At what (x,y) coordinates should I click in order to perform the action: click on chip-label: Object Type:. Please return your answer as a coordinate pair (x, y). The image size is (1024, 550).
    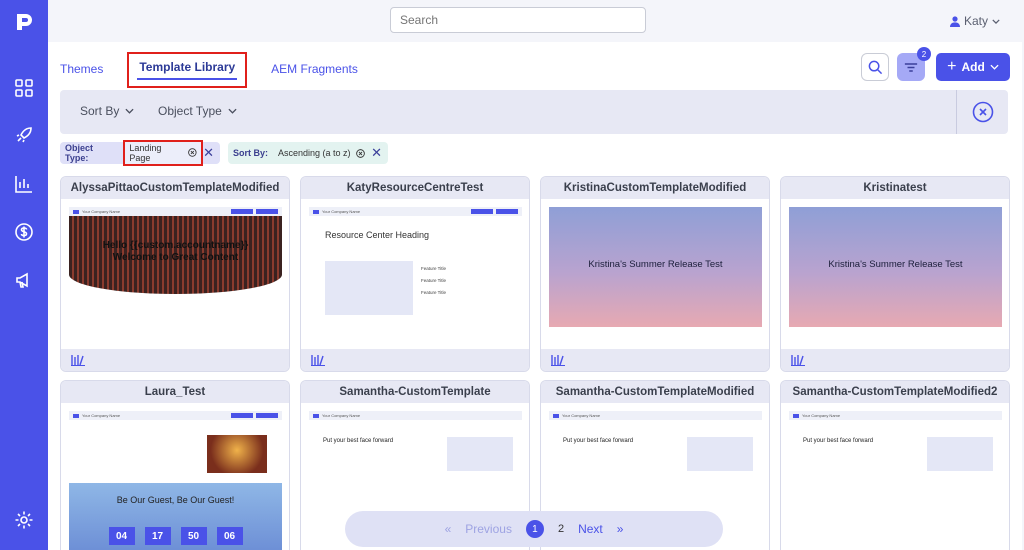
    Looking at the image, I should click on (79, 153).